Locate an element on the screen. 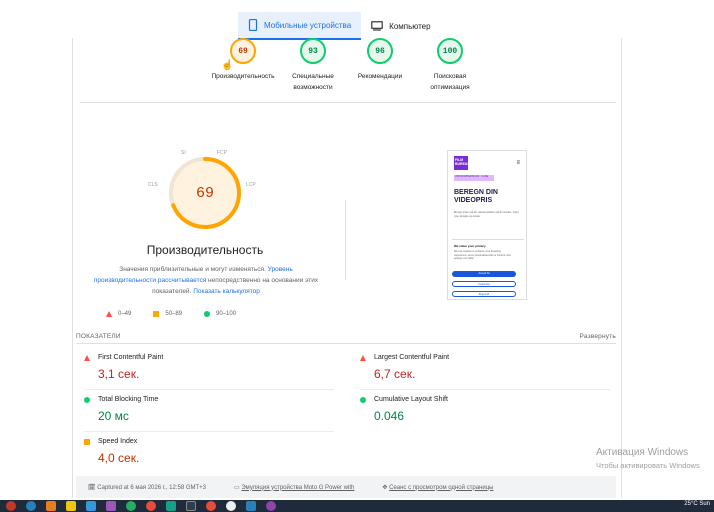 The image size is (714, 512). preview-reject-button: Reject All is located at coordinates (484, 294).